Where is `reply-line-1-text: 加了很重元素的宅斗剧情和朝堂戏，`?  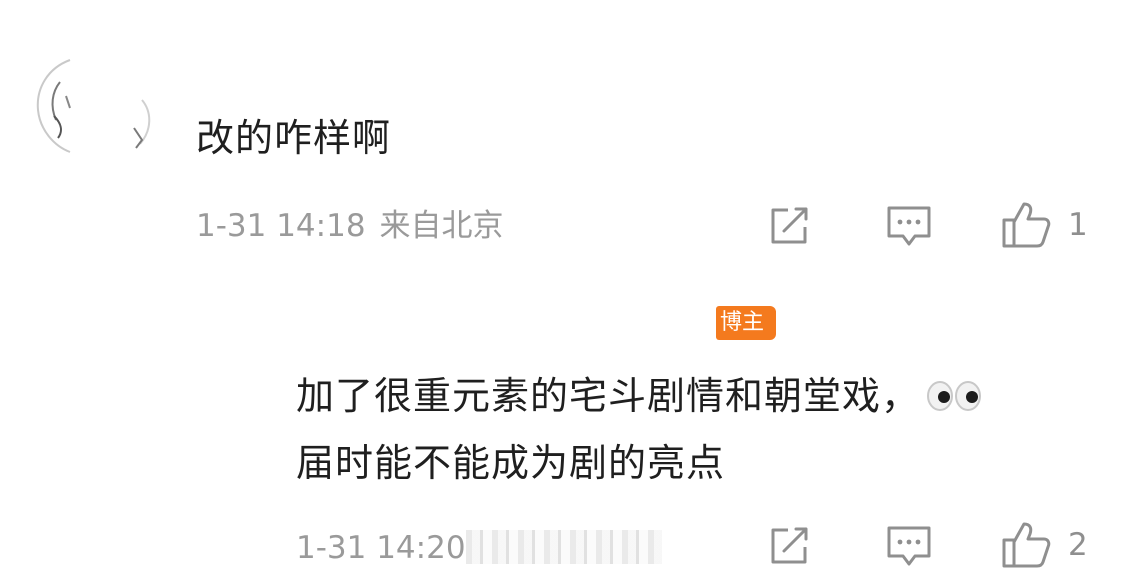 reply-line-1-text: 加了很重元素的宅斗剧情和朝堂戏， is located at coordinates (608, 396).